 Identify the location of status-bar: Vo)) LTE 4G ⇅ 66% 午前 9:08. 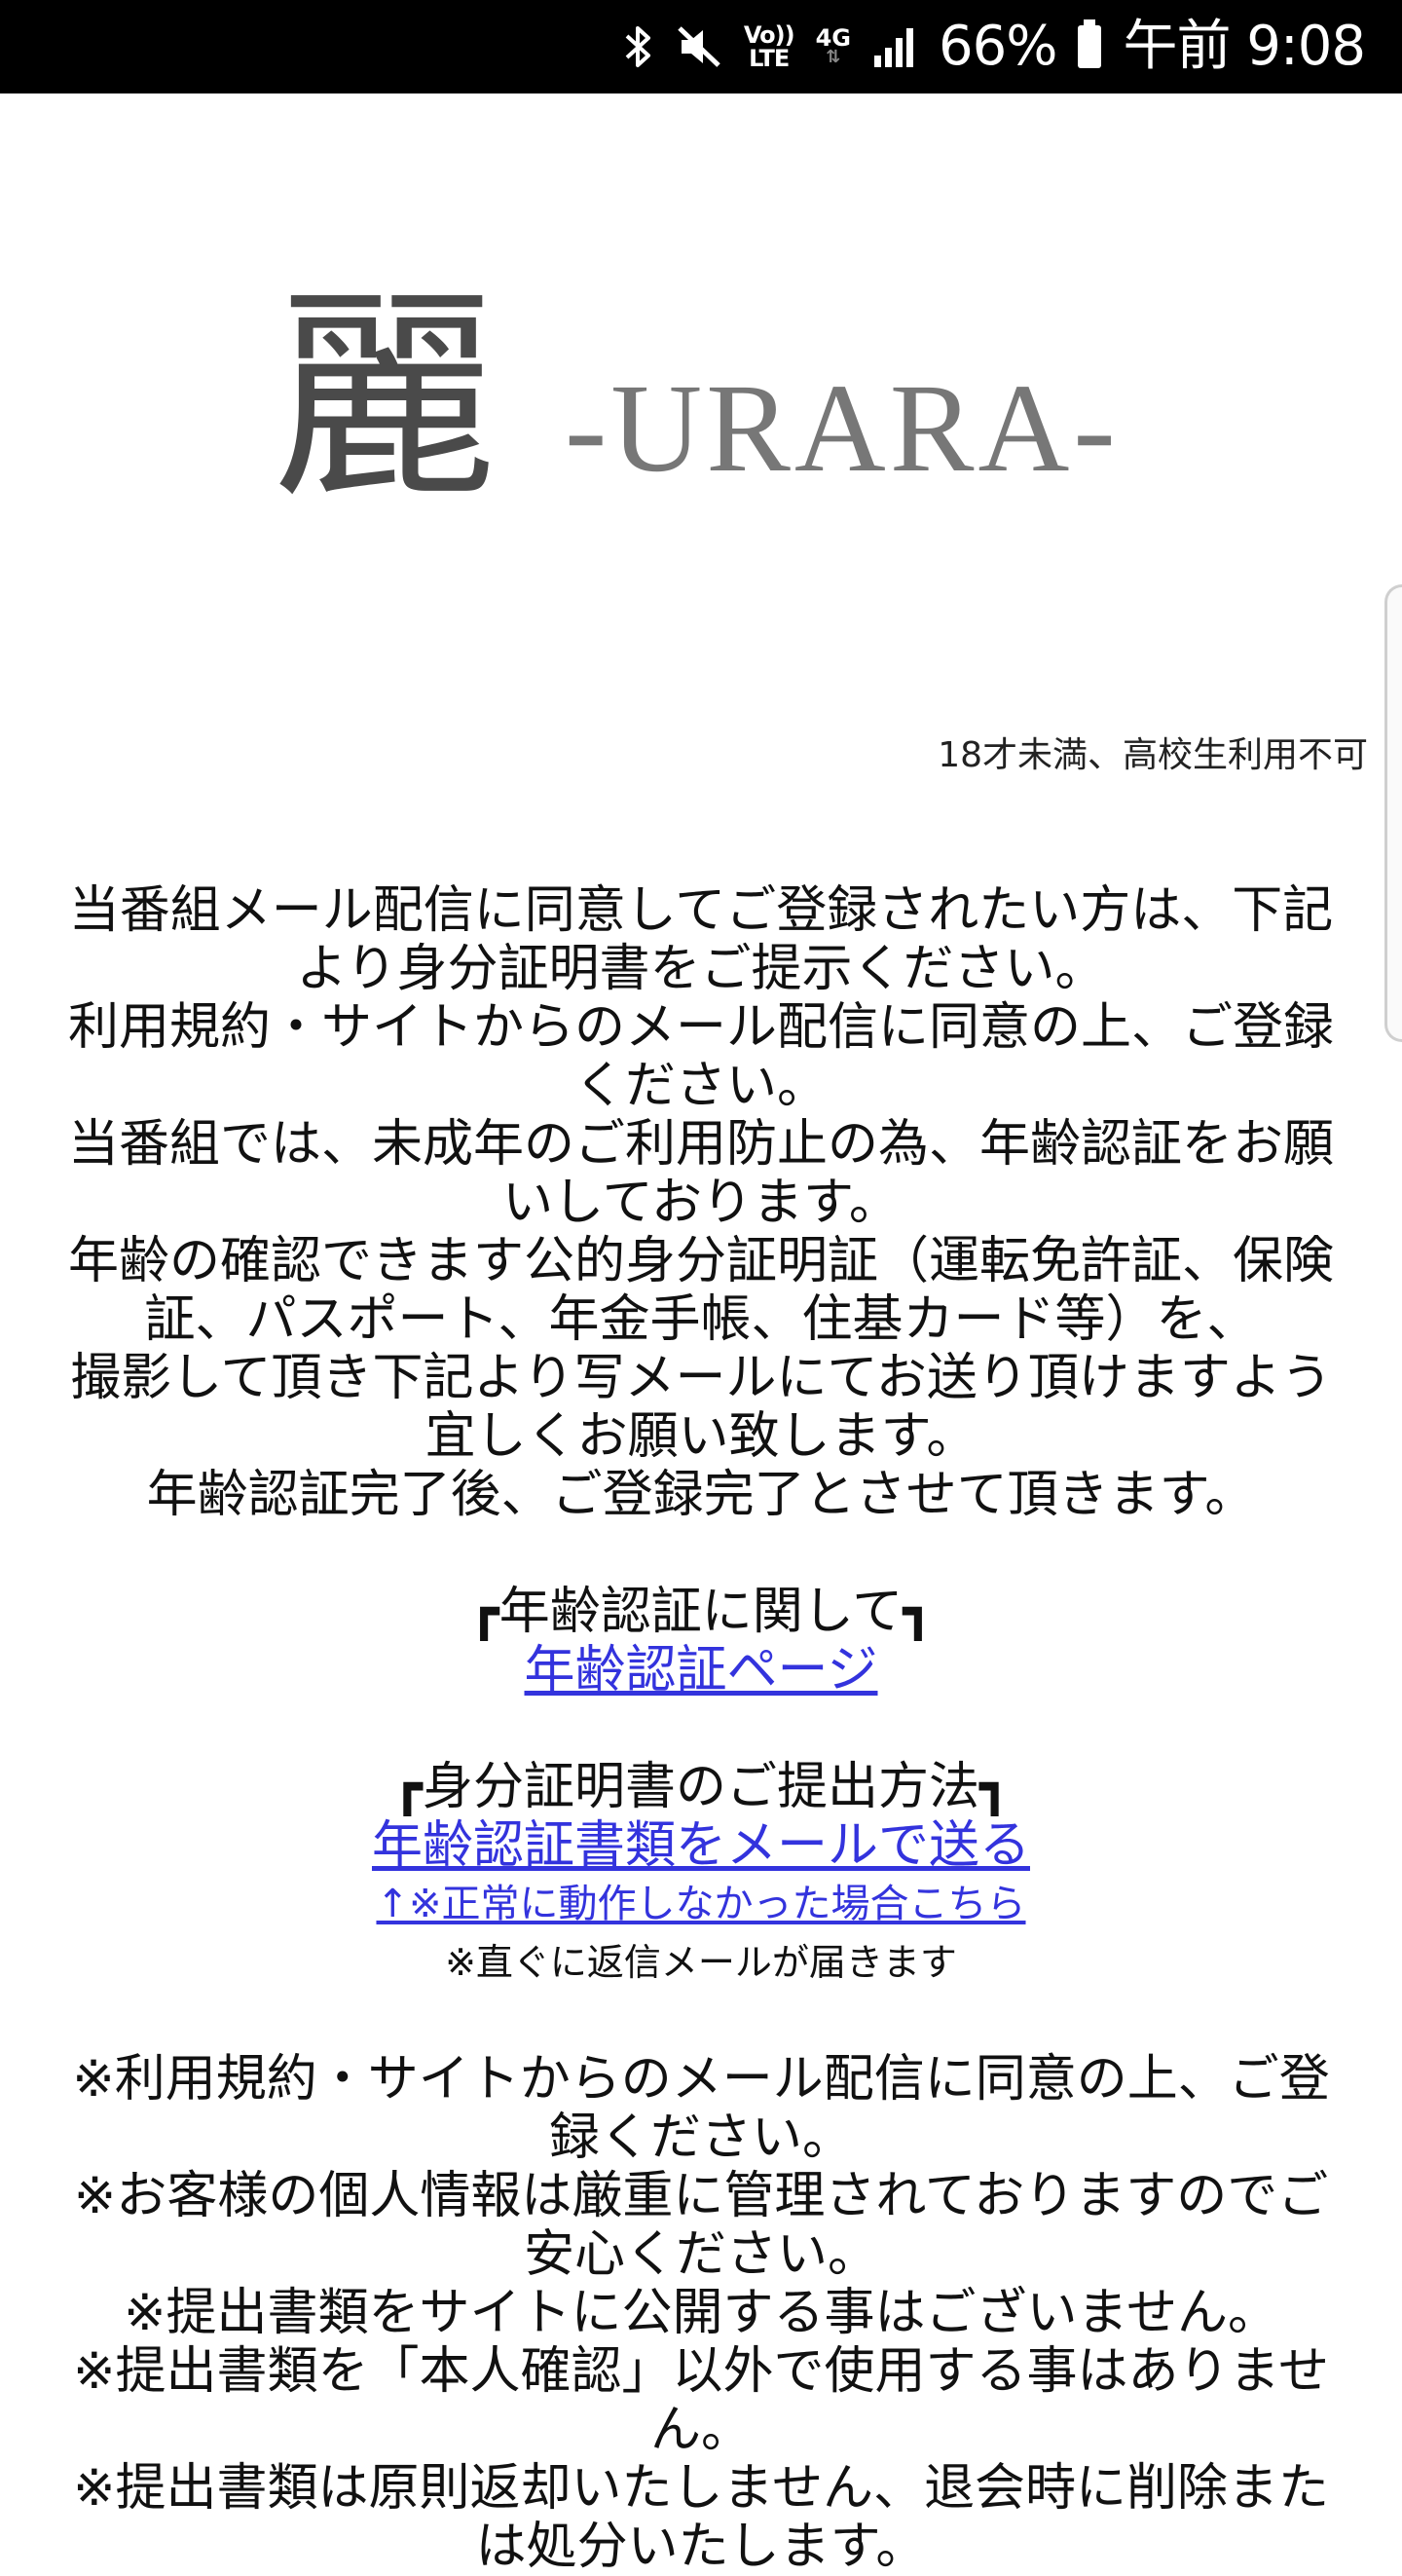
(701, 46).